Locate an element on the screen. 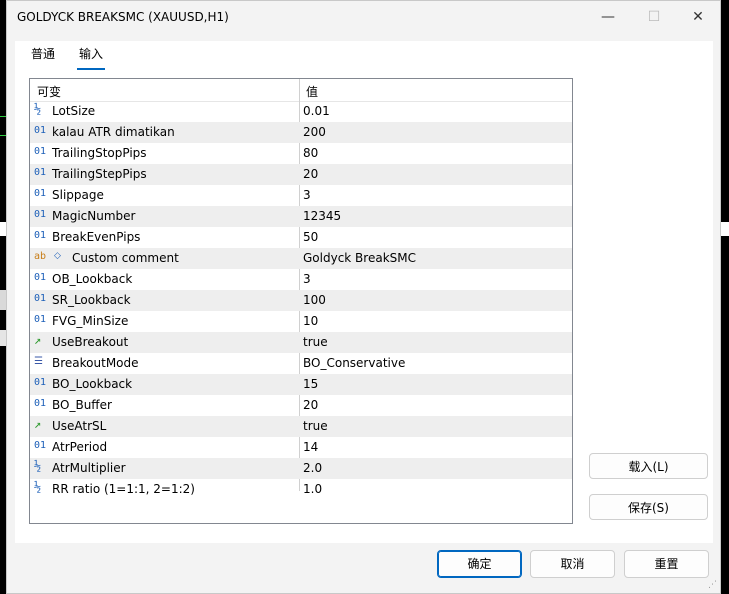 This screenshot has width=729, height=594. column-header-variable: 可变 is located at coordinates (49, 91).